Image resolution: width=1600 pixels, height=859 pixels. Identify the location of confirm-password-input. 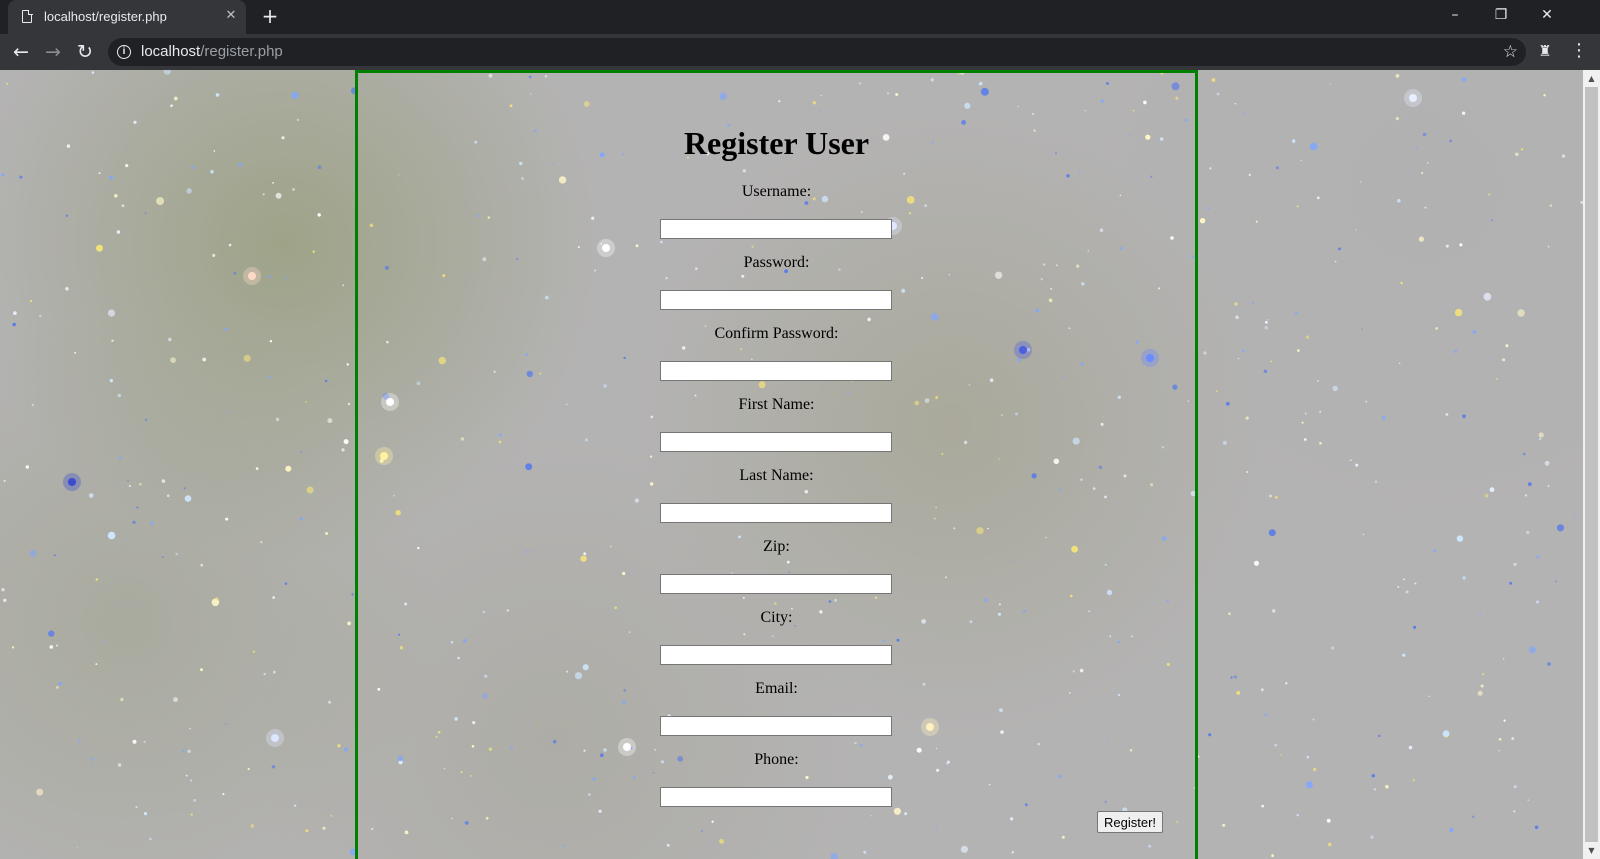
(776, 371).